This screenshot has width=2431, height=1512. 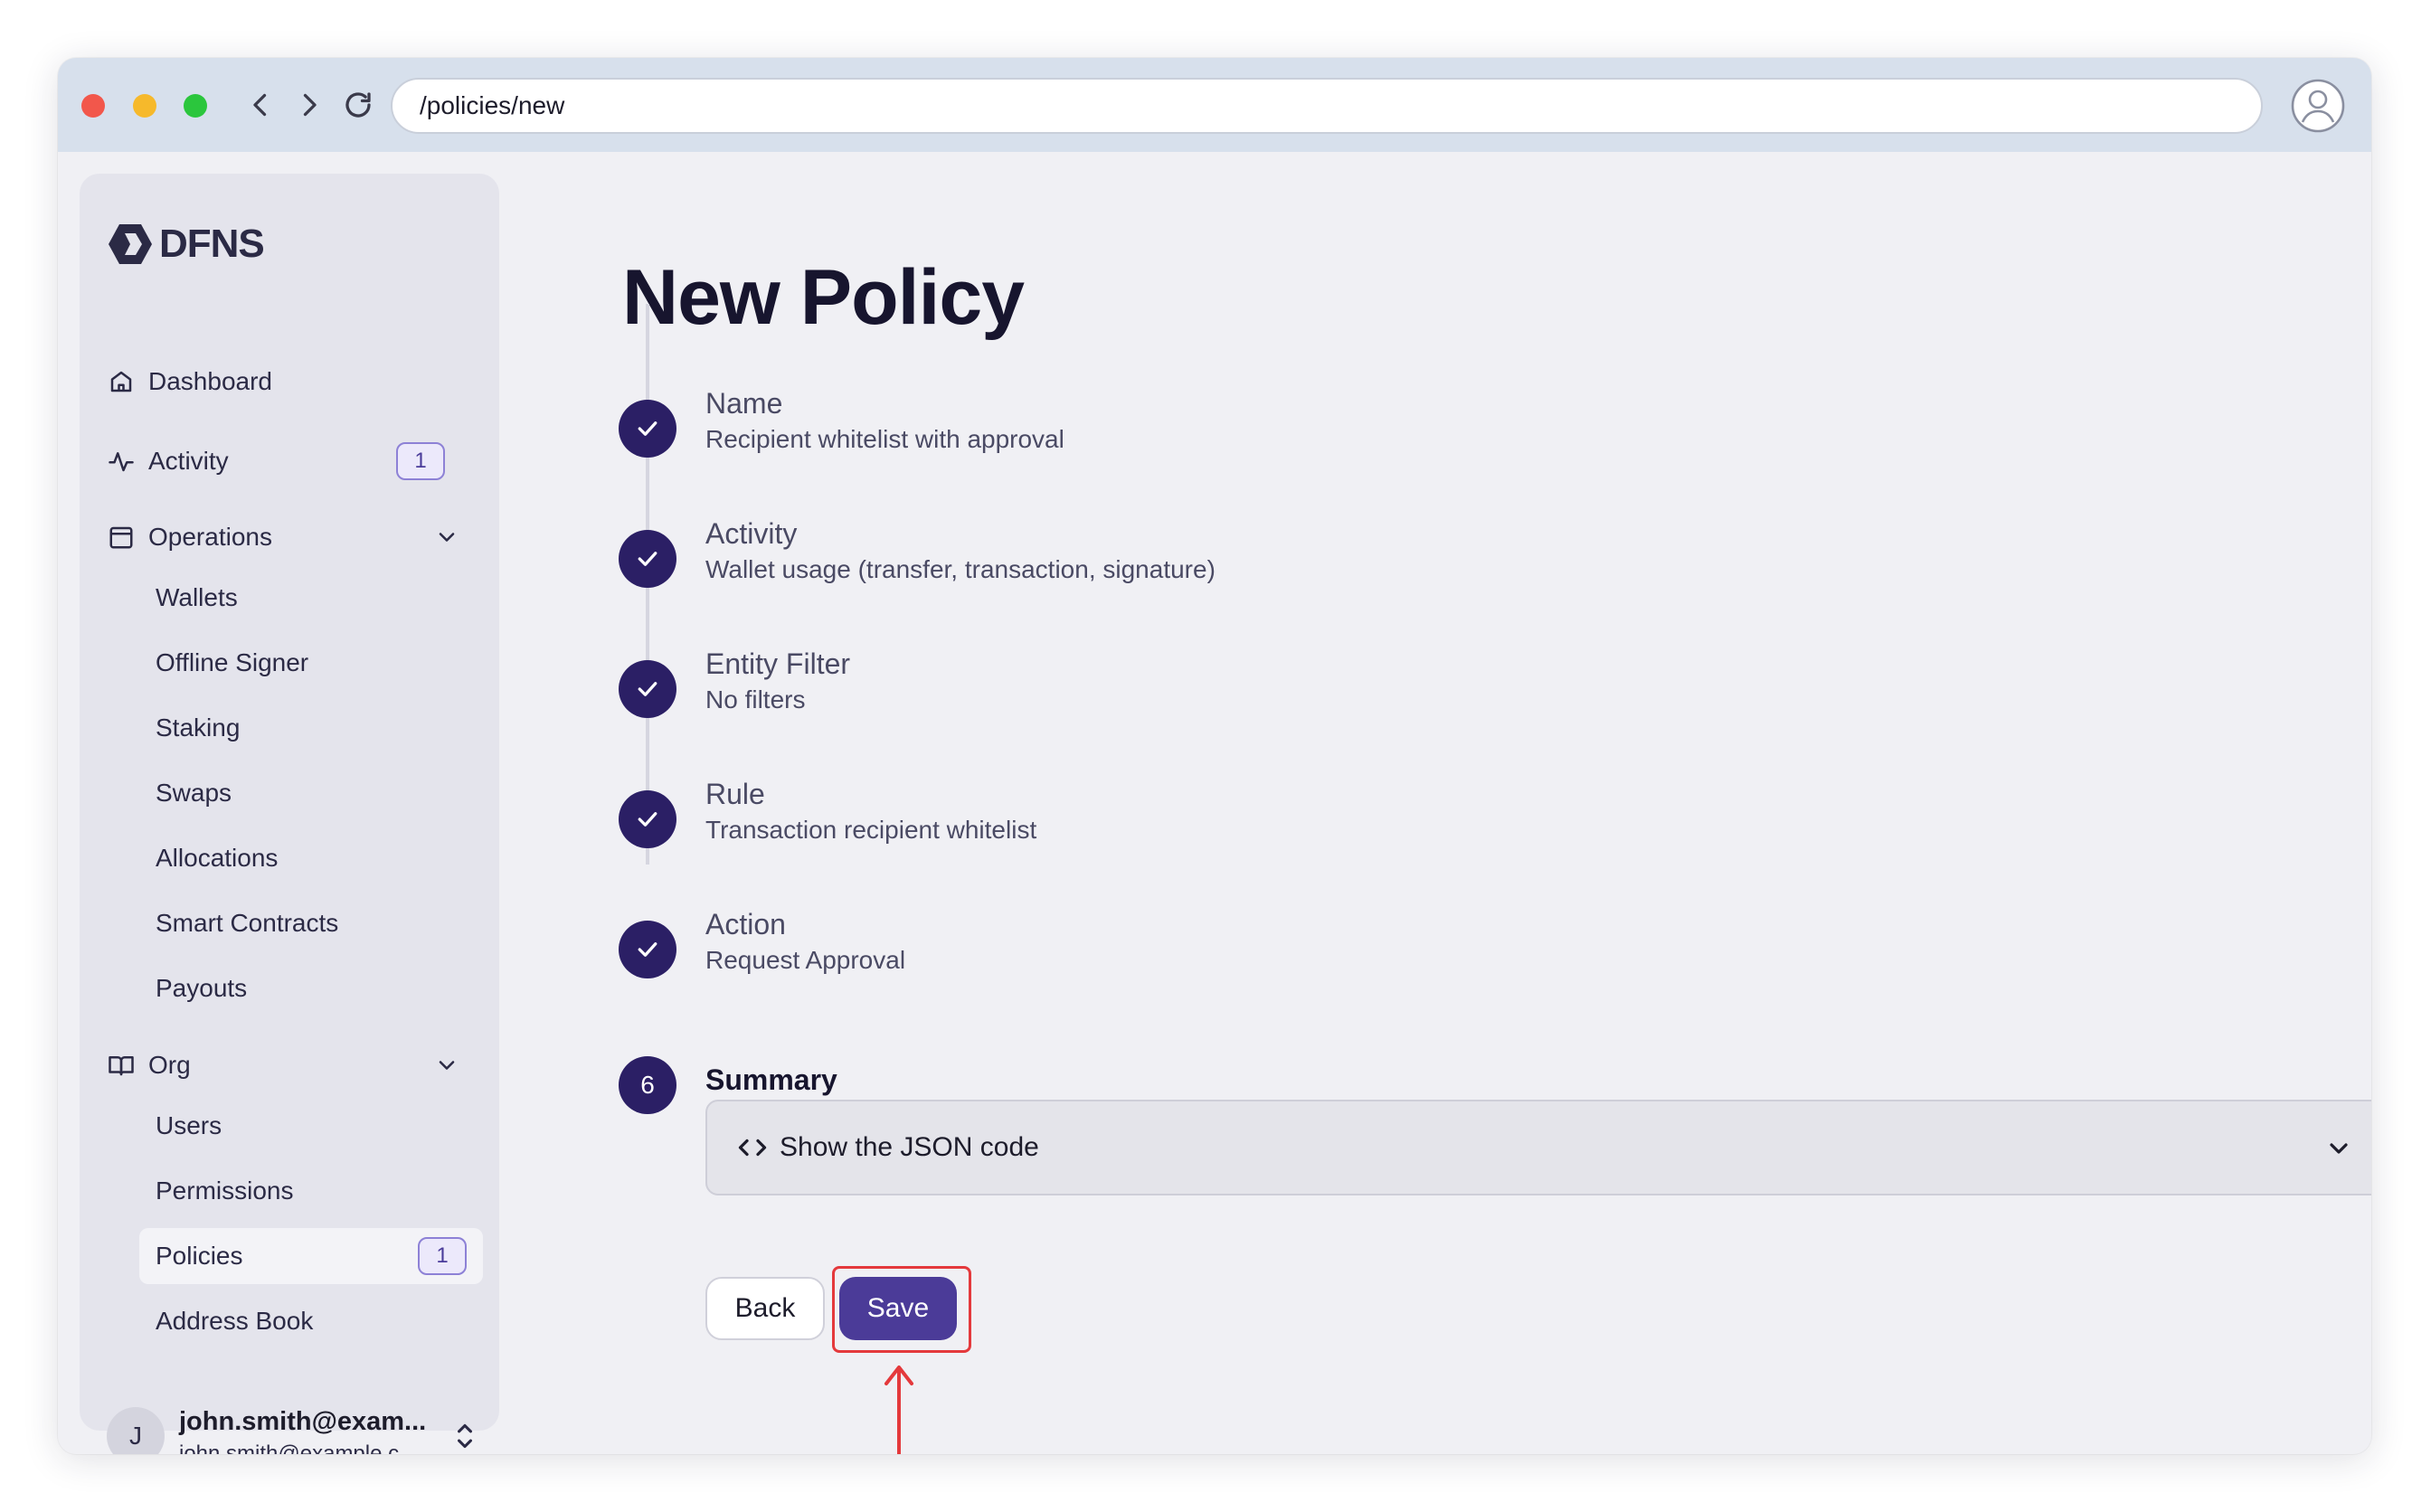 What do you see at coordinates (195, 106) in the screenshot?
I see `maximize-window-button` at bounding box center [195, 106].